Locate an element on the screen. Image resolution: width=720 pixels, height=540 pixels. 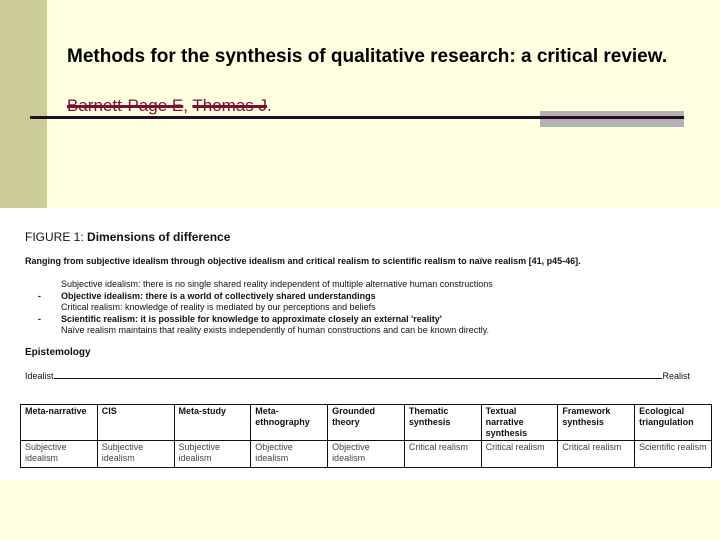
author-link: Barnett-Page E is located at coordinates (125, 105).